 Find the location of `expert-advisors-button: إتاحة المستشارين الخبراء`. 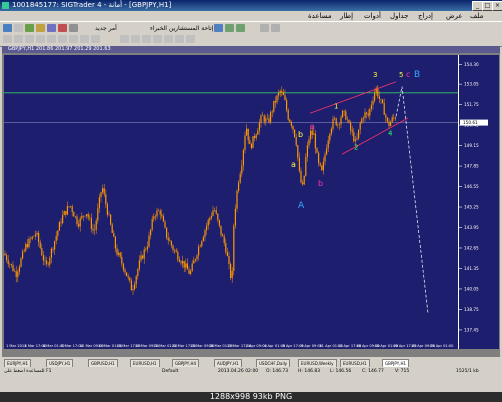

expert-advisors-button: إتاحة المستشارين الخبراء is located at coordinates (181, 28).